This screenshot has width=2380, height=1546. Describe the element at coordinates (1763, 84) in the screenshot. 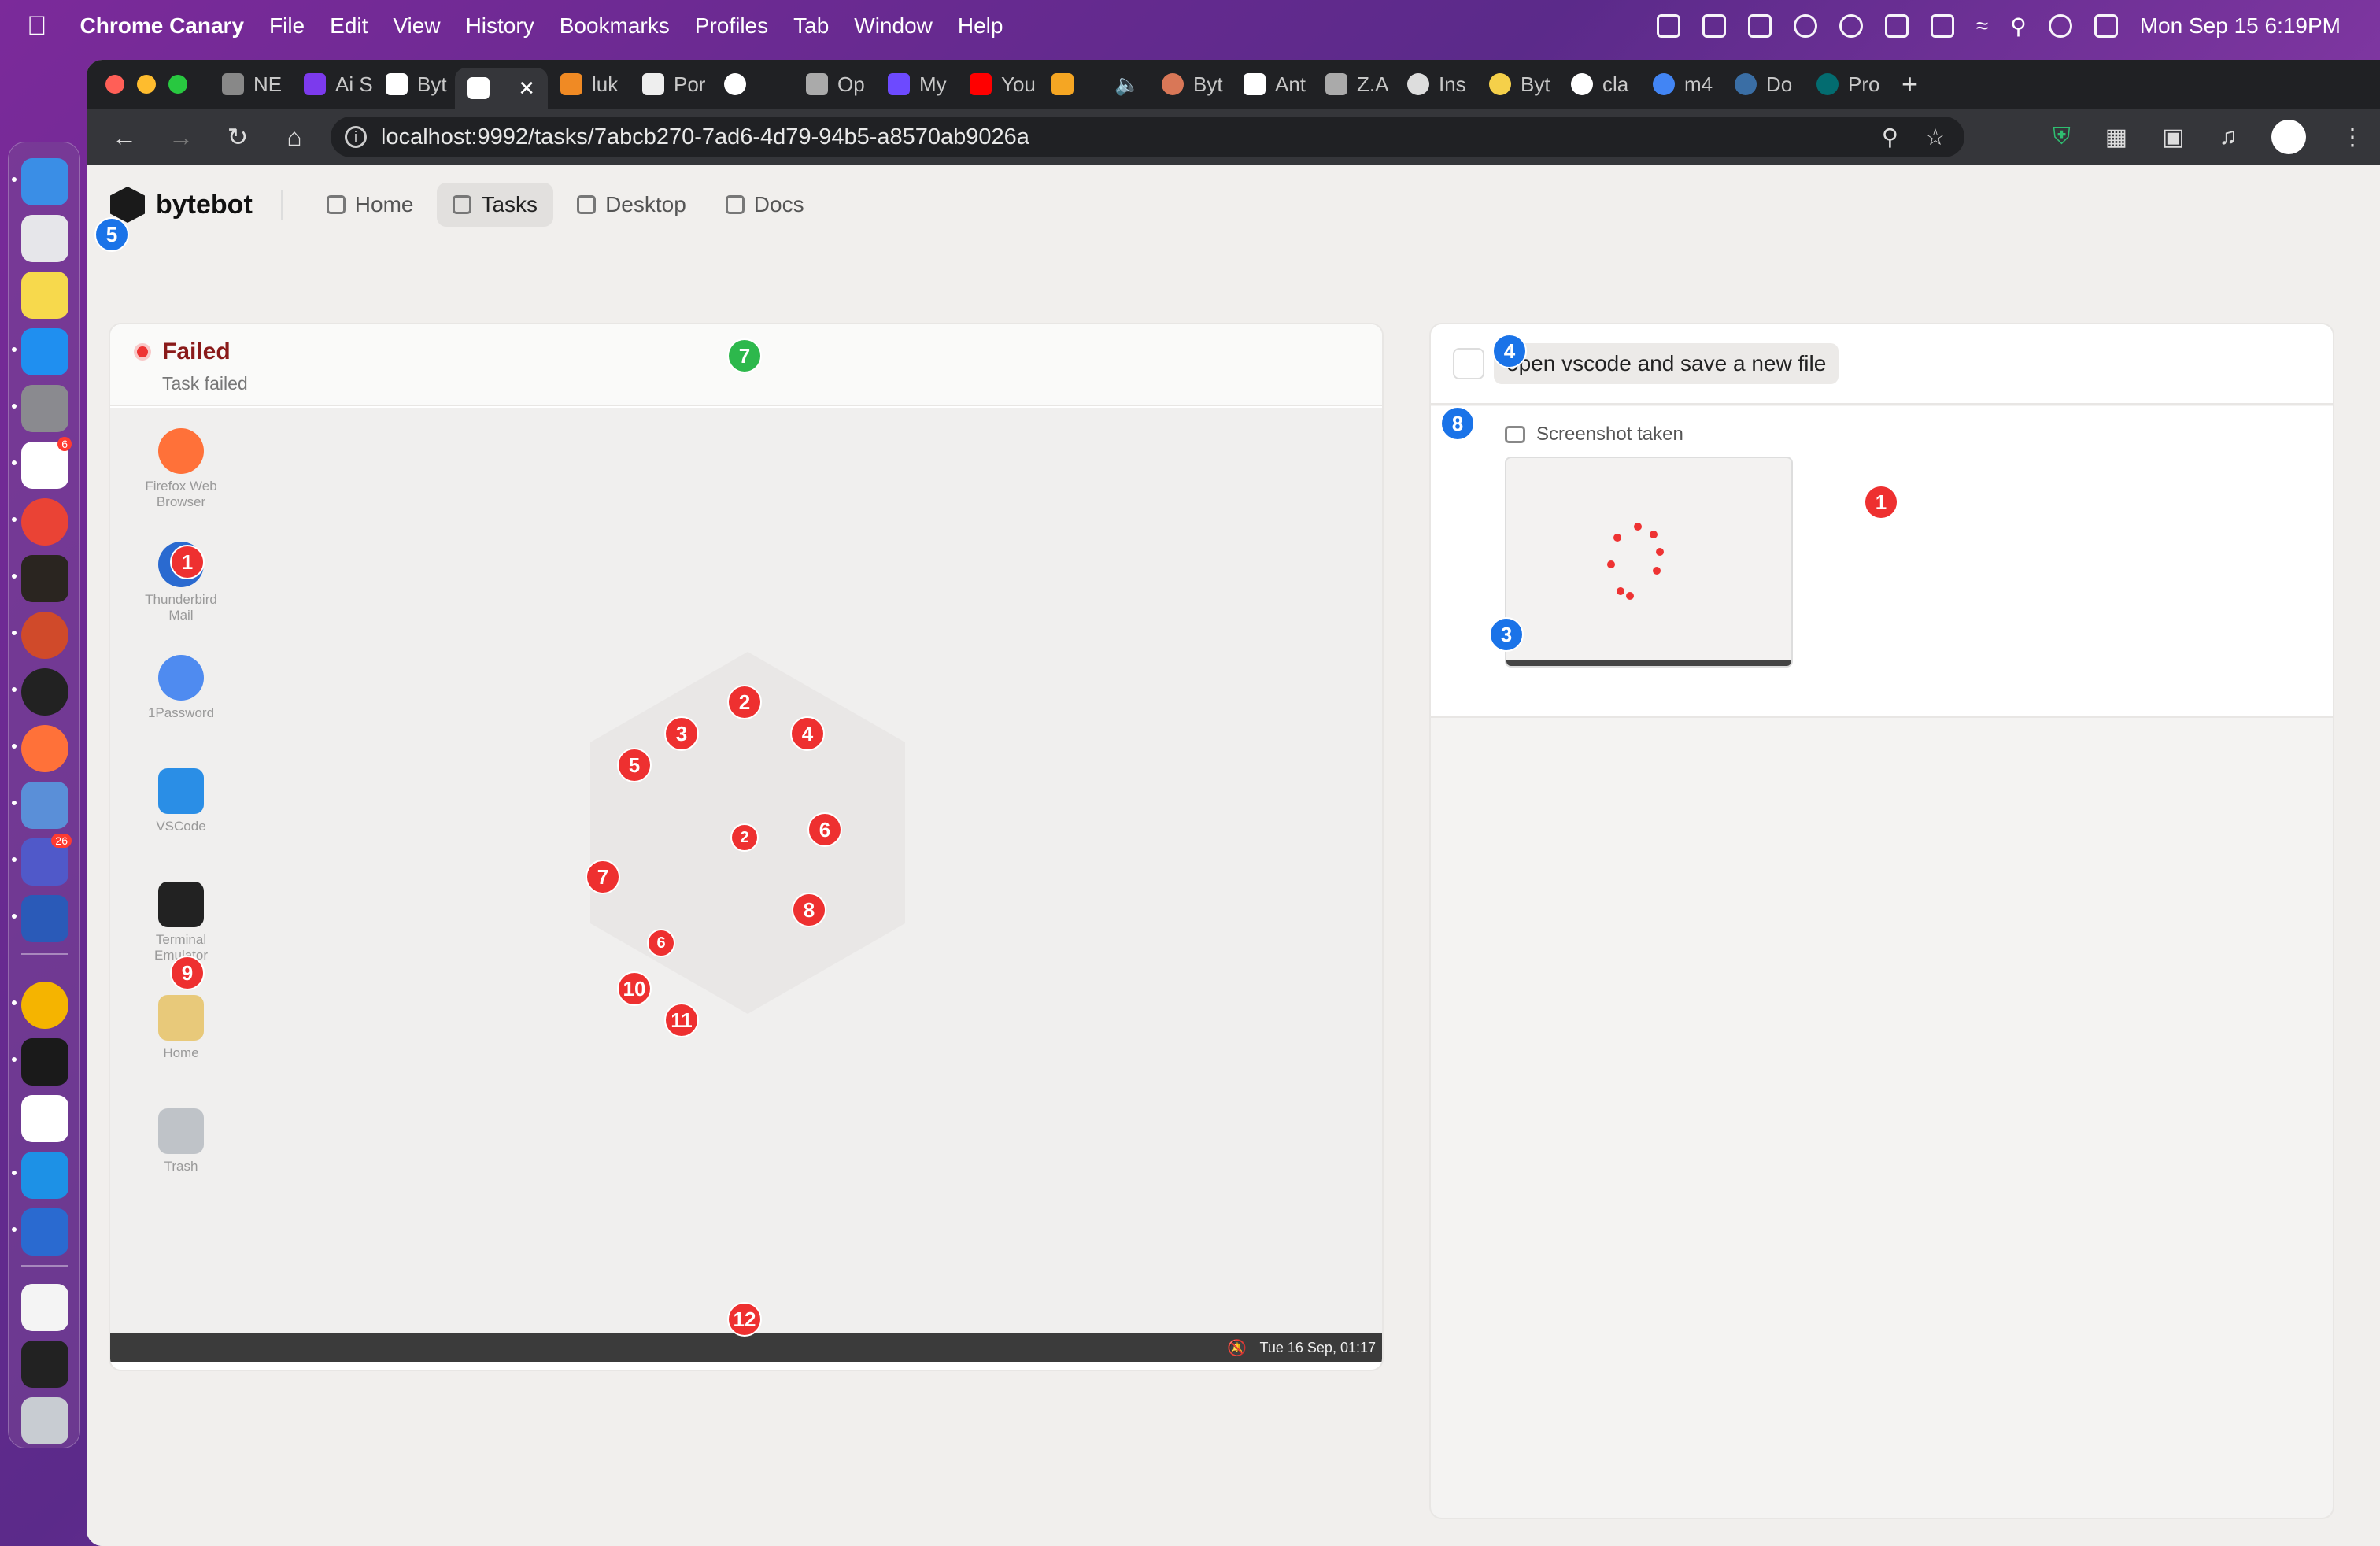

I see `browser-tab: Do` at that location.